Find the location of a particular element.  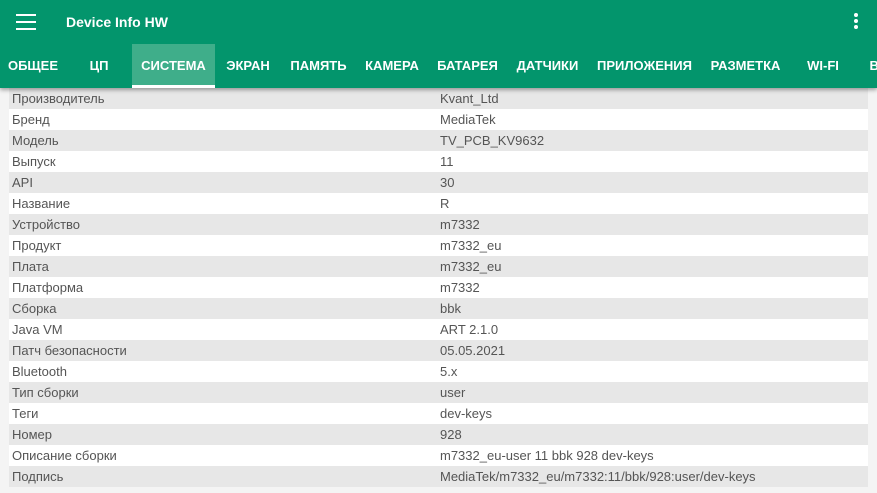

table-row: Название R is located at coordinates (438, 203).